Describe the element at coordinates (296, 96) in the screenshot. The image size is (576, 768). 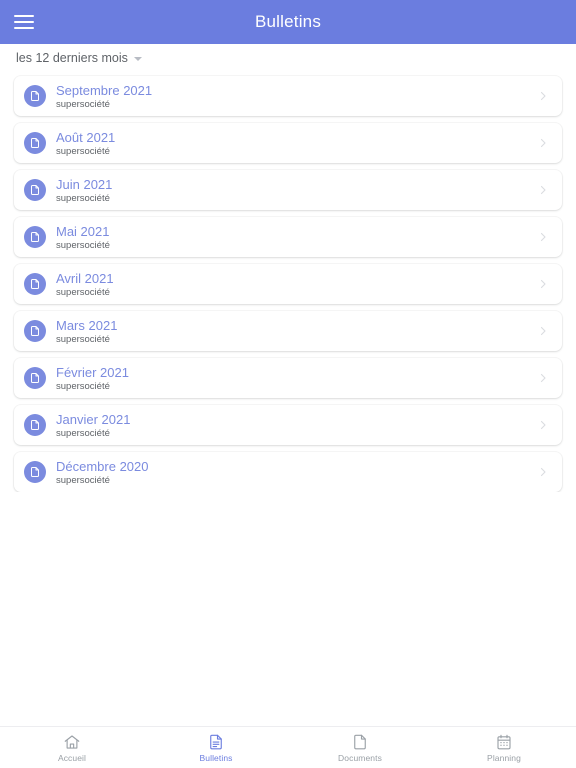
I see `bulletin-item-text: Septembre 2021 supersociété` at that location.